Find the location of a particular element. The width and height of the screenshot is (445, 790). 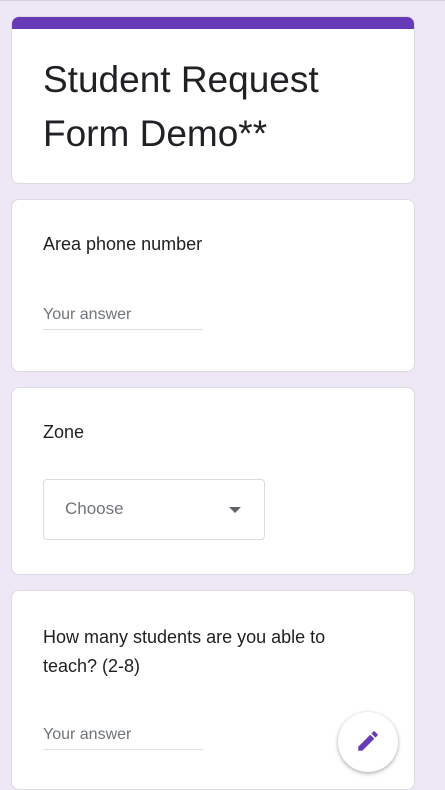

edit-fab-button is located at coordinates (368, 742).